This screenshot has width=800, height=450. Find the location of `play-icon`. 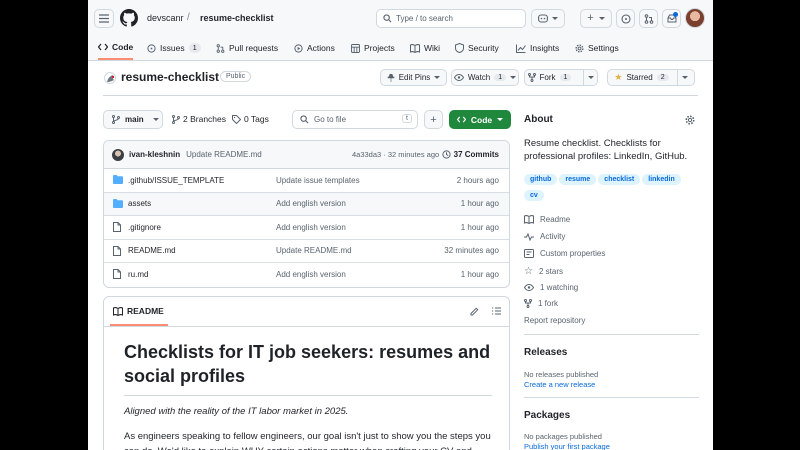

play-icon is located at coordinates (298, 48).